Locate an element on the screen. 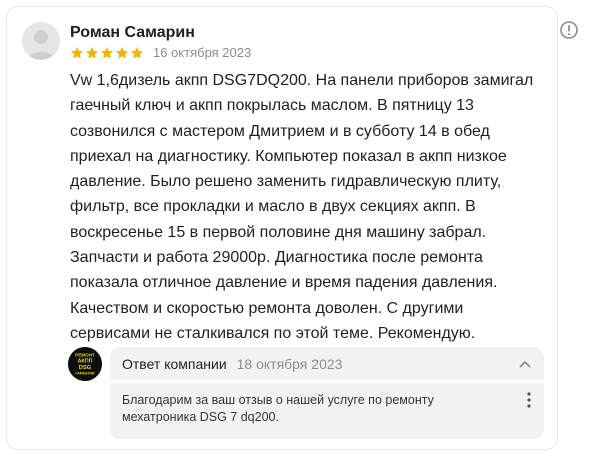 The width and height of the screenshot is (593, 459). rating-row: 16 октября 2023 is located at coordinates (160, 52).